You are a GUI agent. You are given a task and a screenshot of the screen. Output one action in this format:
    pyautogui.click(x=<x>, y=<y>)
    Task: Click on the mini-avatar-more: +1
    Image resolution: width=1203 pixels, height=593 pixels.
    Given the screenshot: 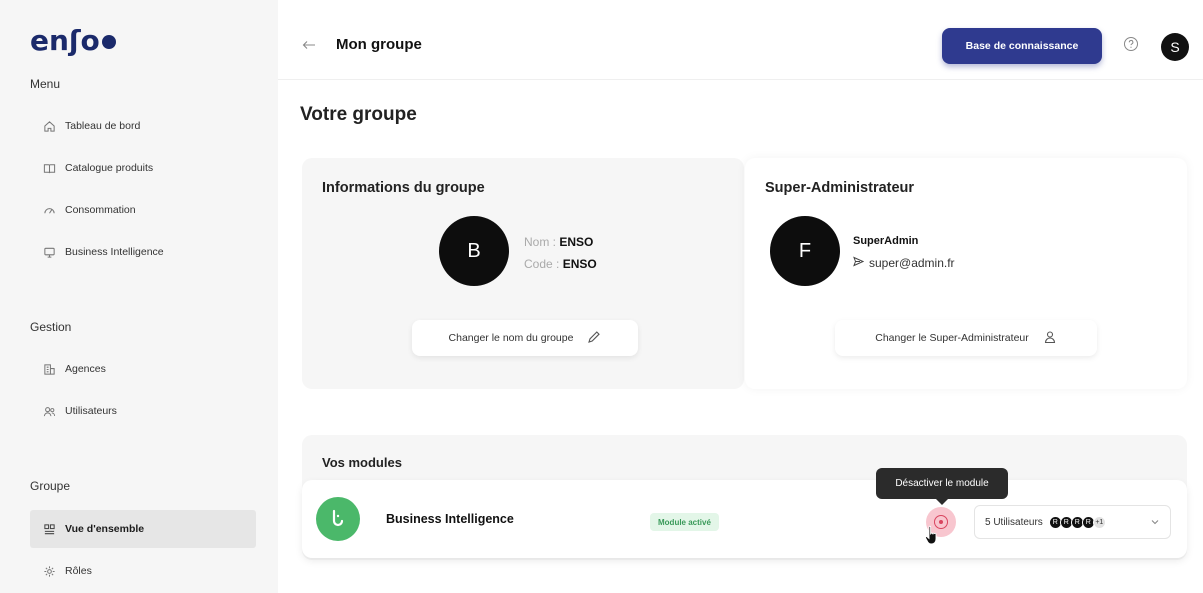 What is the action you would take?
    pyautogui.click(x=1099, y=522)
    